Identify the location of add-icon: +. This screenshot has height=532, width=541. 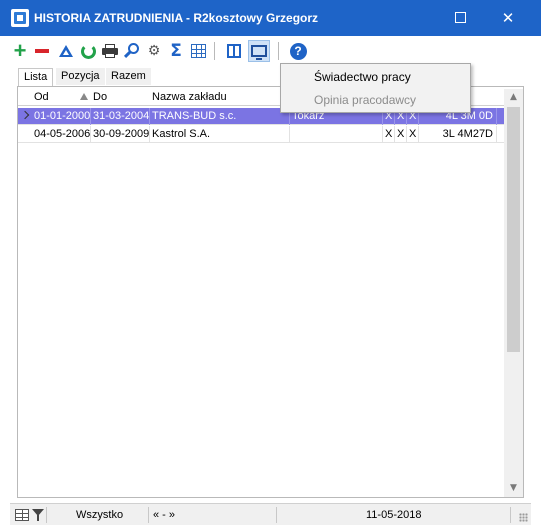
(20, 50).